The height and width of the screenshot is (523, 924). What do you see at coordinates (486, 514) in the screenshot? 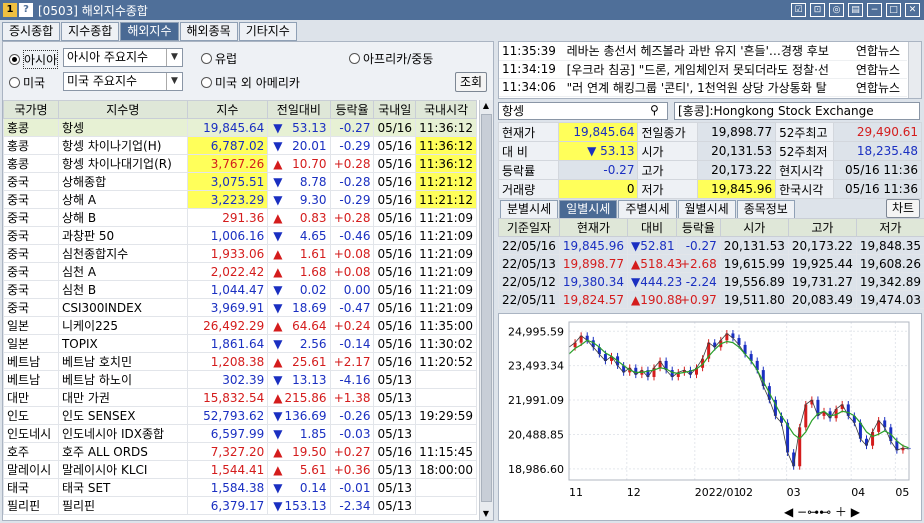
I see `scroll-down-icon: ▼` at bounding box center [486, 514].